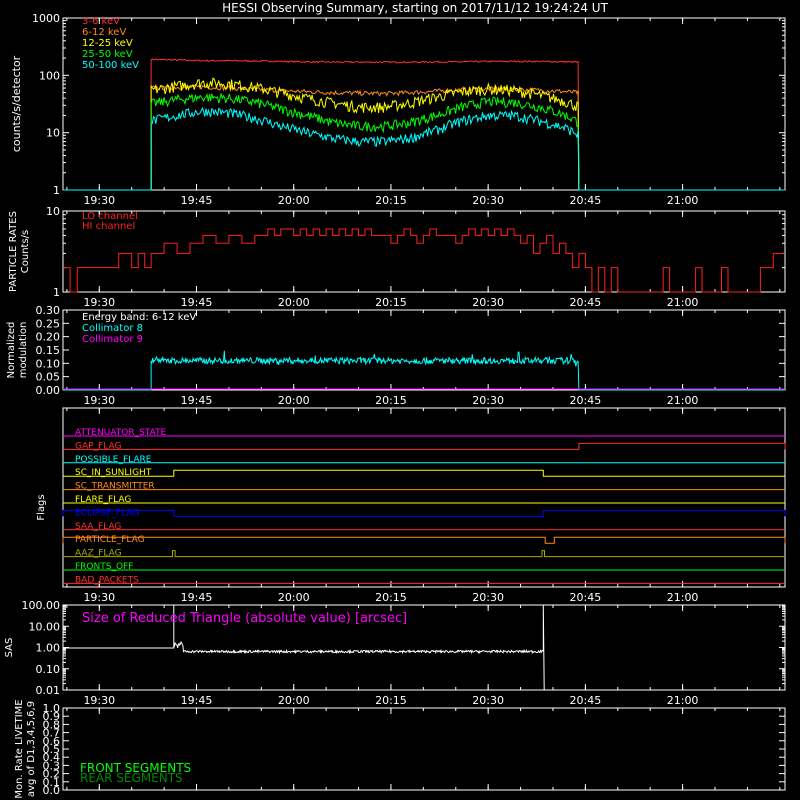 This screenshot has height=800, width=800. I want to click on y-tick-label: 0.30, so click(48, 310).